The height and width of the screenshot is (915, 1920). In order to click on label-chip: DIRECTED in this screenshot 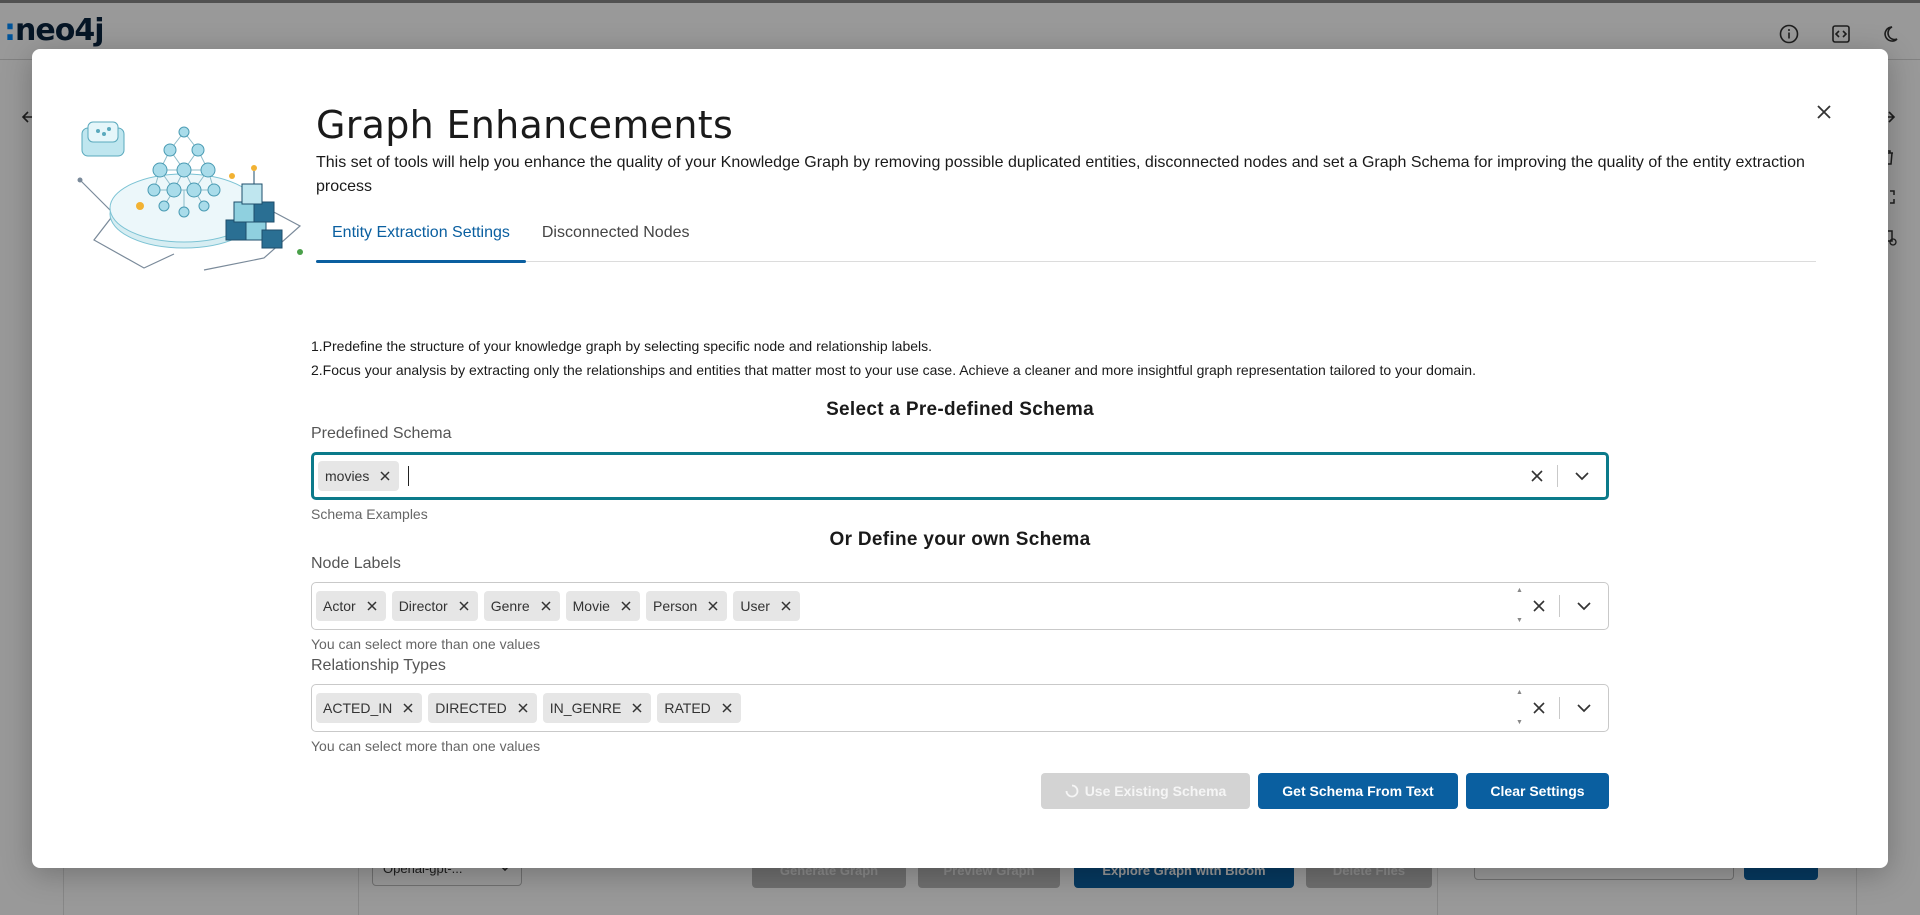, I will do `click(482, 708)`.